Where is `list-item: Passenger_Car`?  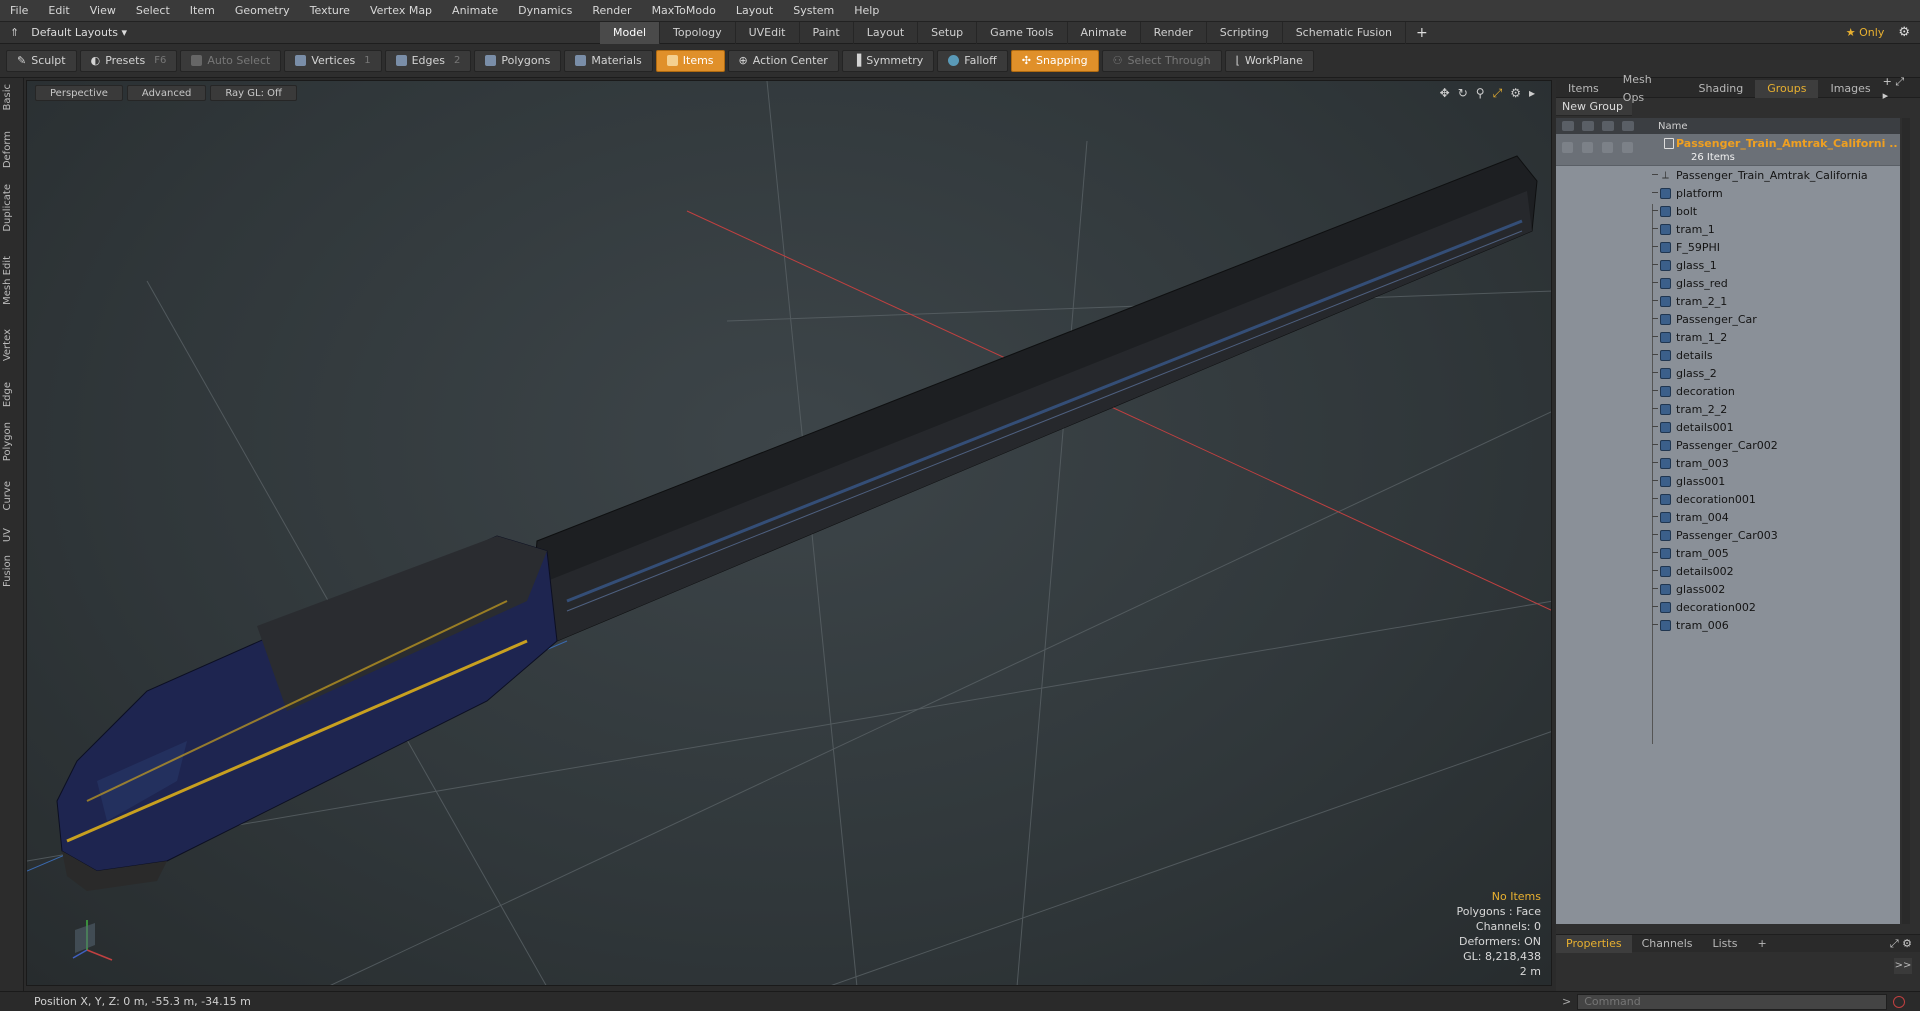 list-item: Passenger_Car is located at coordinates (1728, 319).